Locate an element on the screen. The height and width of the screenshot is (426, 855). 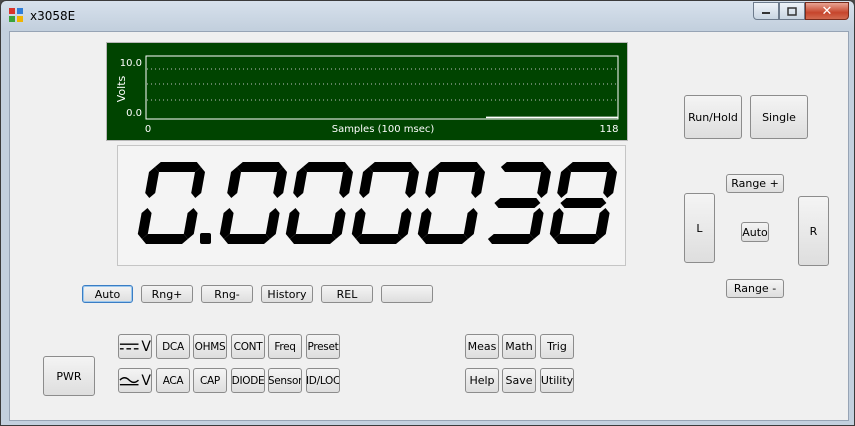
run-hold-button: Run/Hold is located at coordinates (713, 117).